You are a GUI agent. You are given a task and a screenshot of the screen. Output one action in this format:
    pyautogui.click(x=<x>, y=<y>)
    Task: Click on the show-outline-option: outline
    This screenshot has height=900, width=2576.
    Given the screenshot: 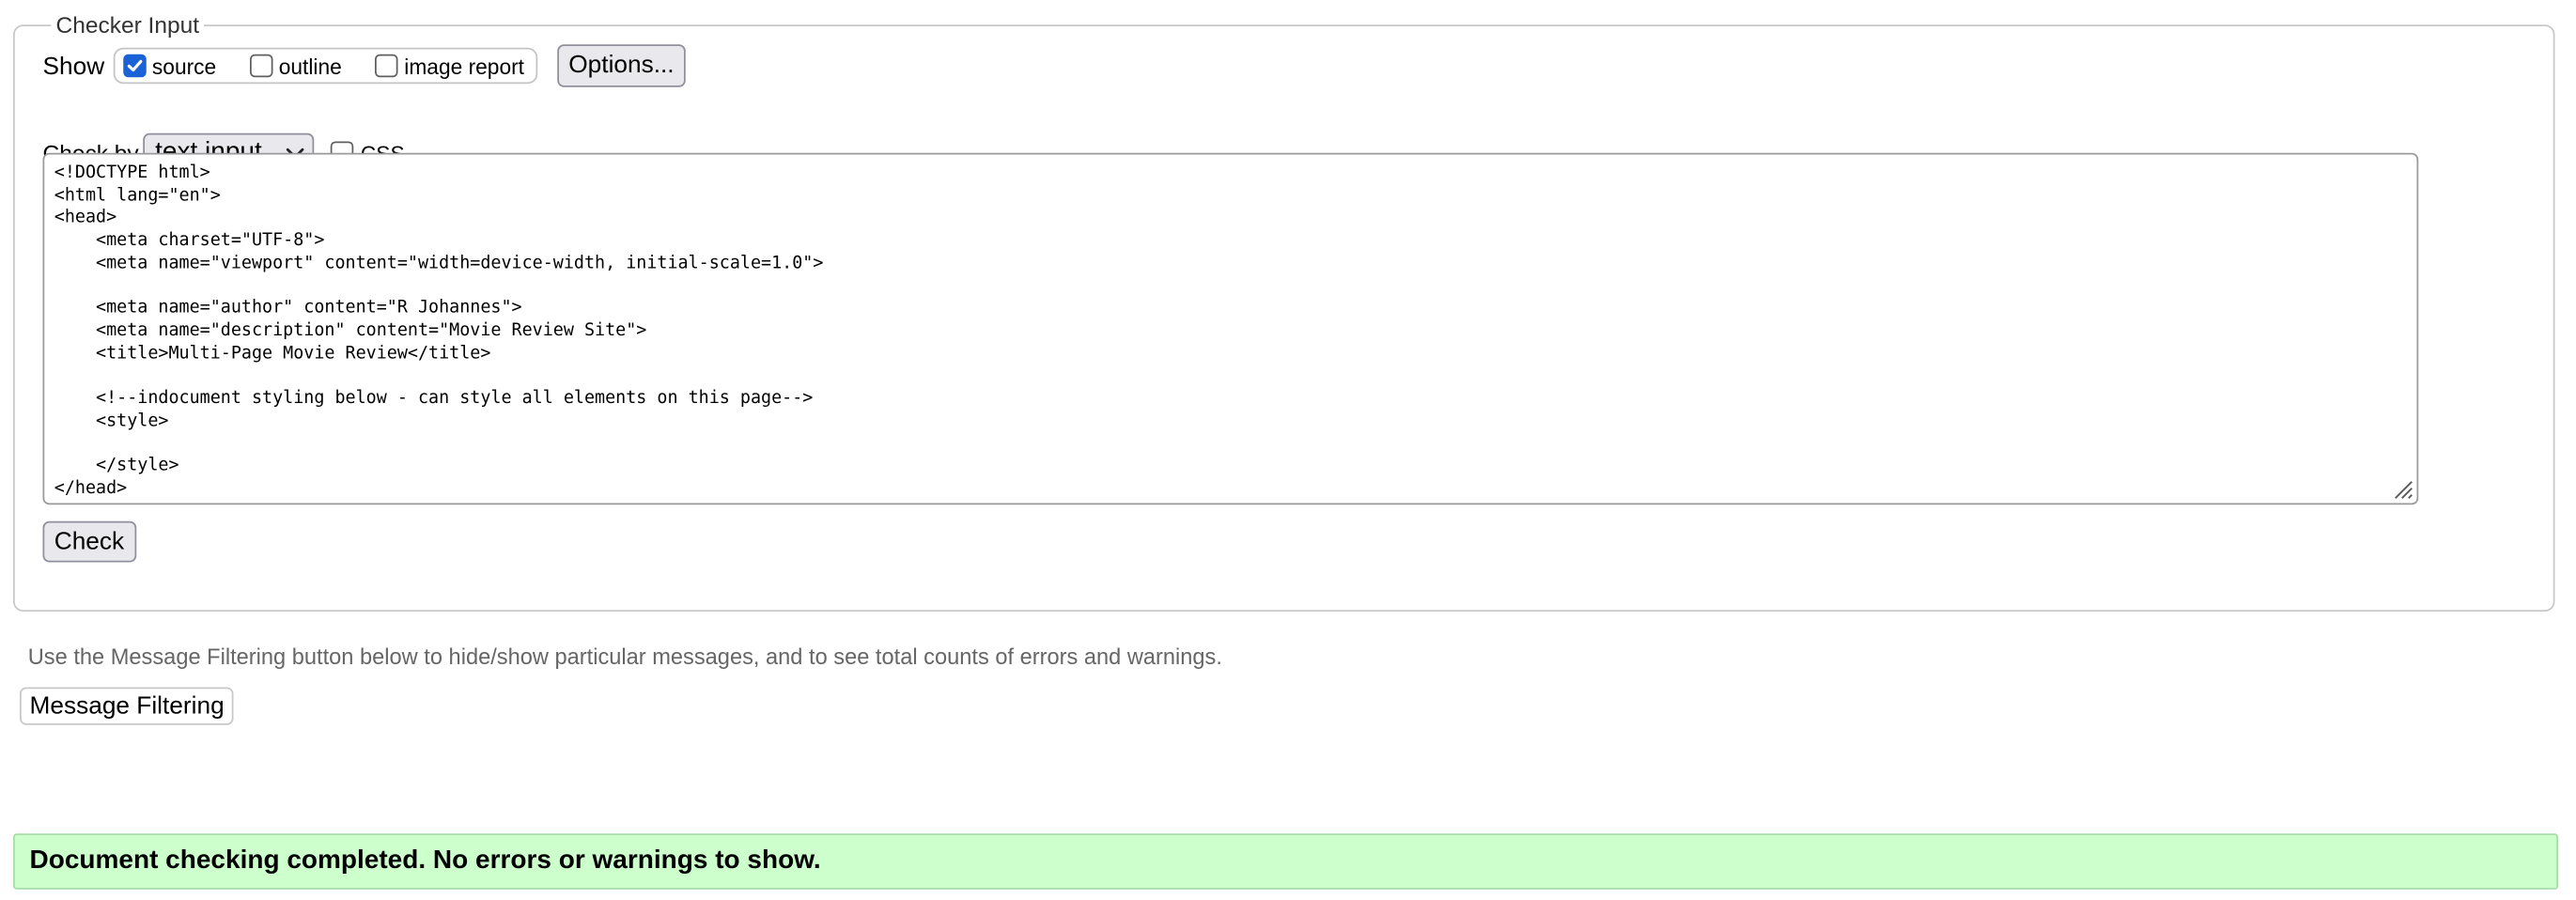 What is the action you would take?
    pyautogui.click(x=295, y=66)
    